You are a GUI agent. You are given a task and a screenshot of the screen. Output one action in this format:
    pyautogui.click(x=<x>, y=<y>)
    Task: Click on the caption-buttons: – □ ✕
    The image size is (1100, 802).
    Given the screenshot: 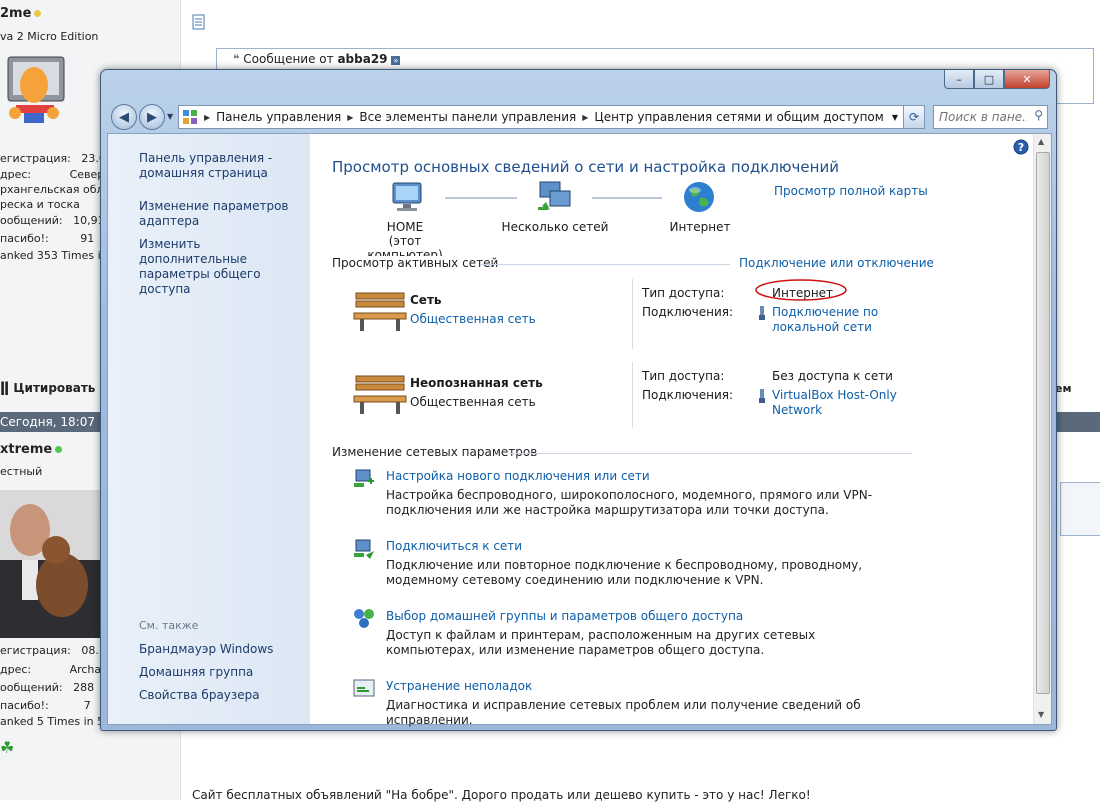 What is the action you would take?
    pyautogui.click(x=997, y=79)
    